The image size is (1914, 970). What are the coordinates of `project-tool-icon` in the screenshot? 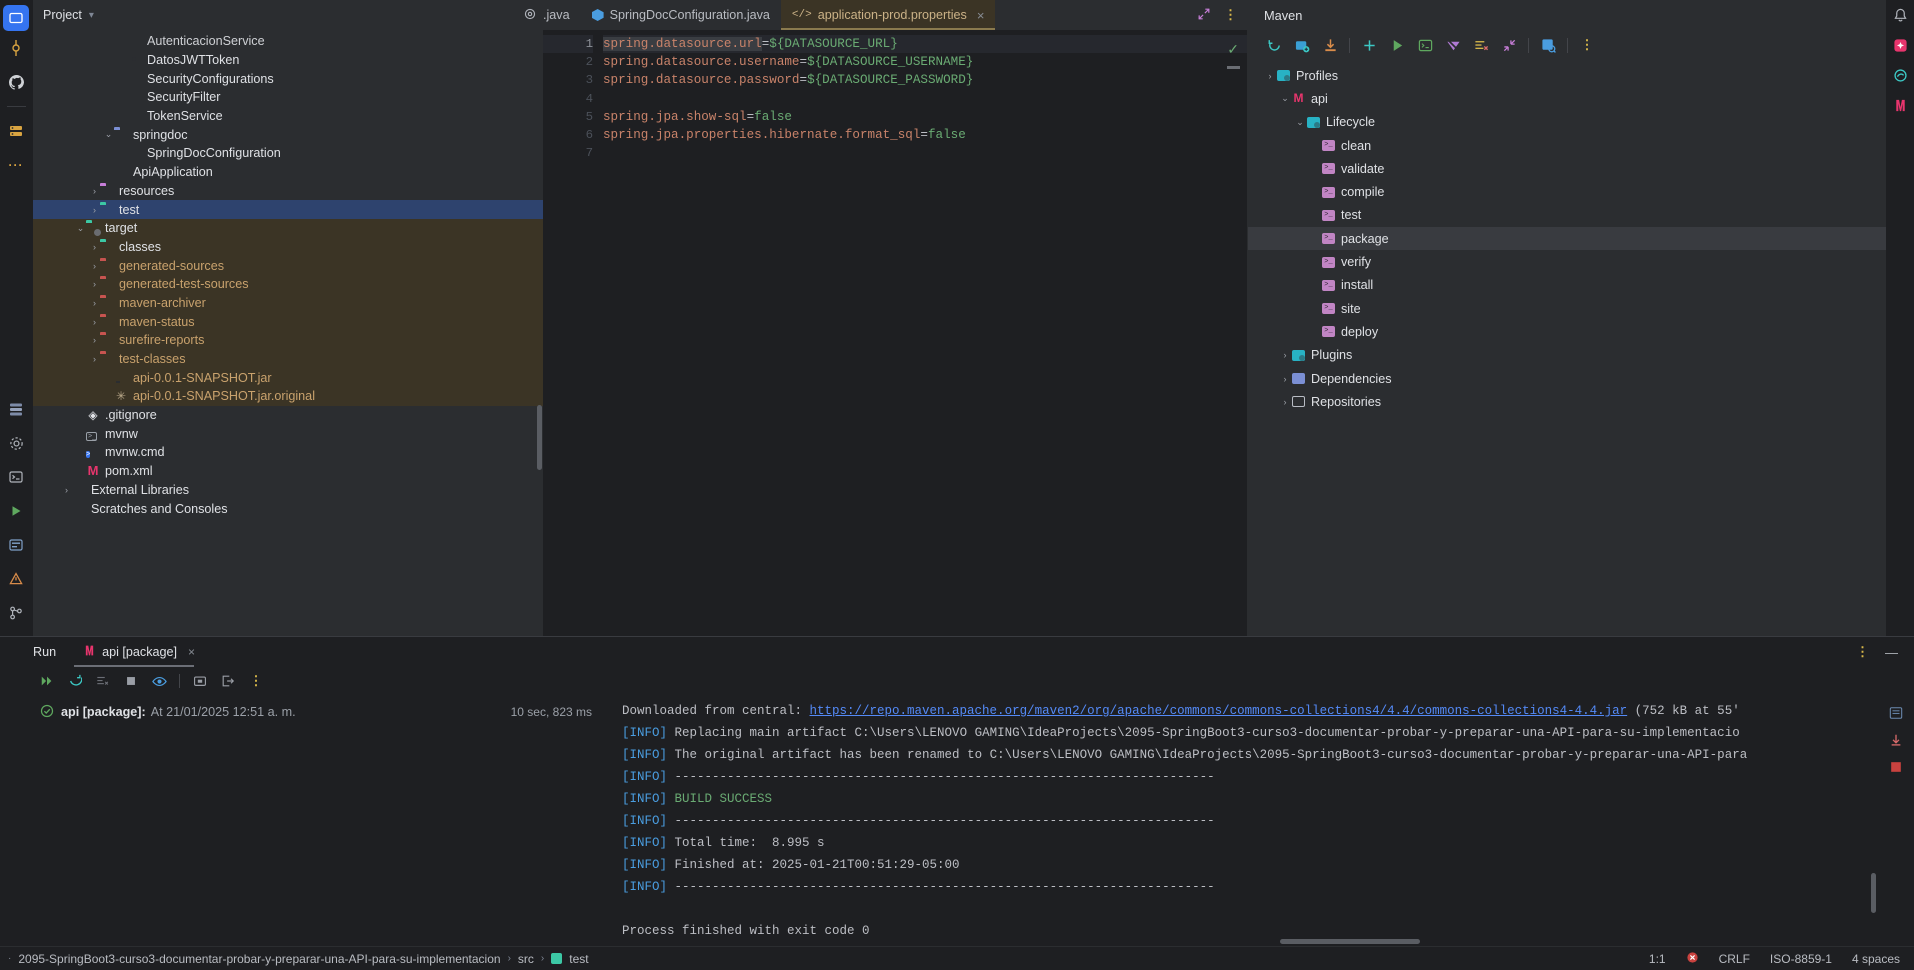 It's located at (16, 18).